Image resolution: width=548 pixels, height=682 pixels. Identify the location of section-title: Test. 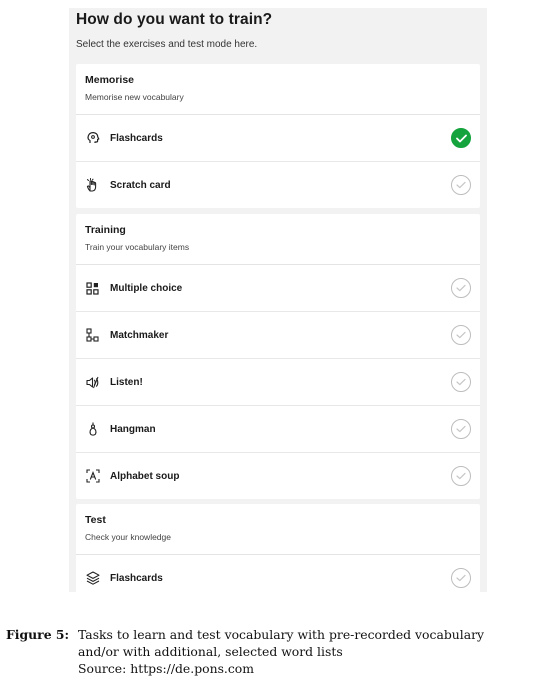
(95, 520).